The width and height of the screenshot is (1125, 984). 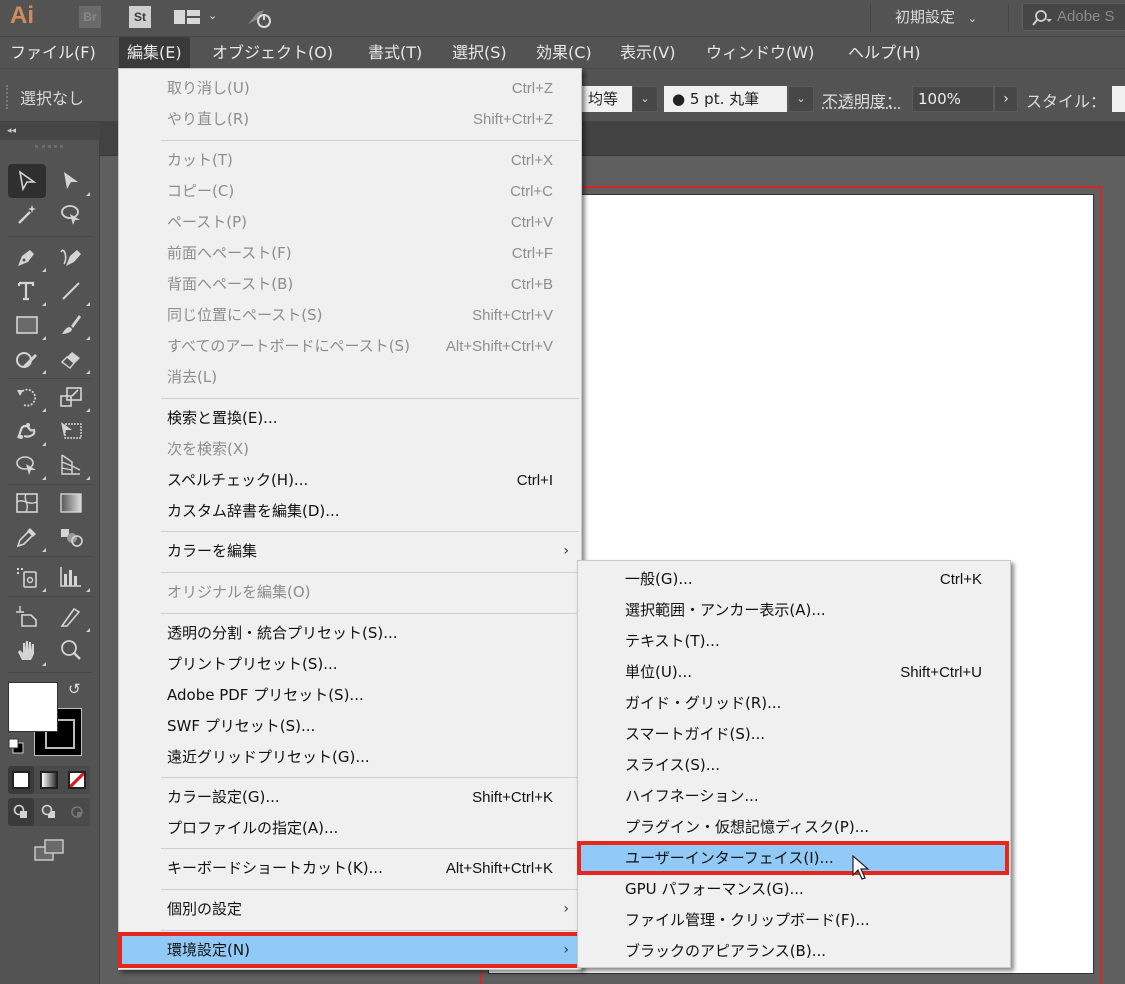 I want to click on scale-tool, so click(x=71, y=397).